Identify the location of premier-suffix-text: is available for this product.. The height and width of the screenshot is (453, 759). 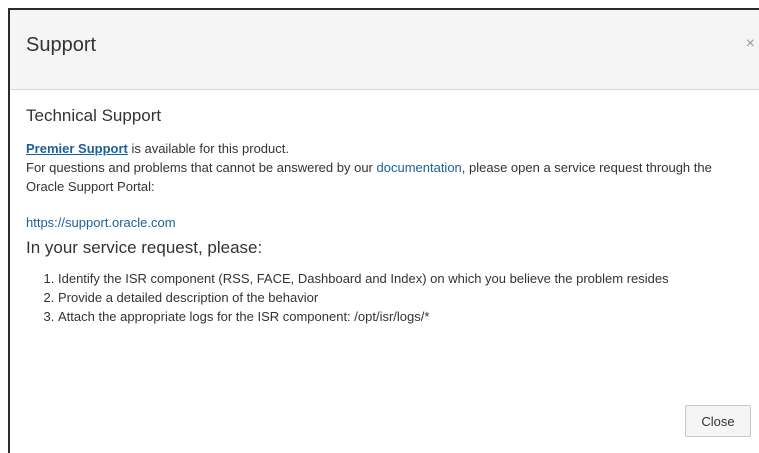
(208, 148).